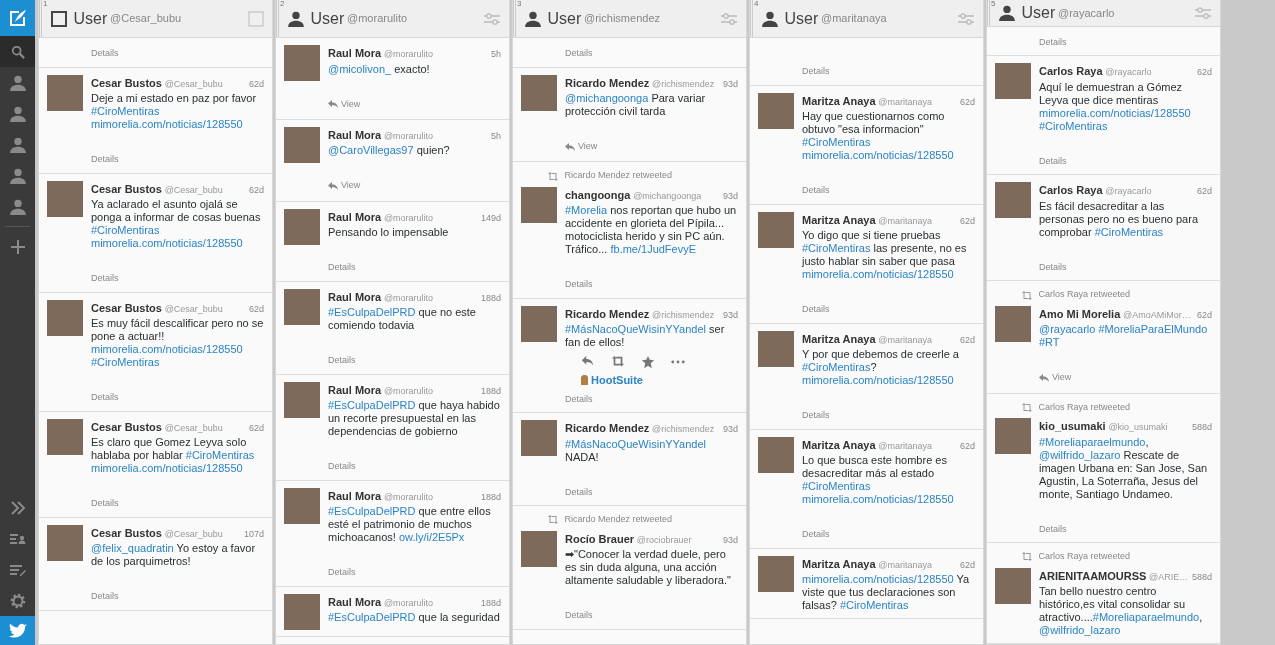 The width and height of the screenshot is (1275, 645). Describe the element at coordinates (598, 195) in the screenshot. I see `author-name: changoonga` at that location.